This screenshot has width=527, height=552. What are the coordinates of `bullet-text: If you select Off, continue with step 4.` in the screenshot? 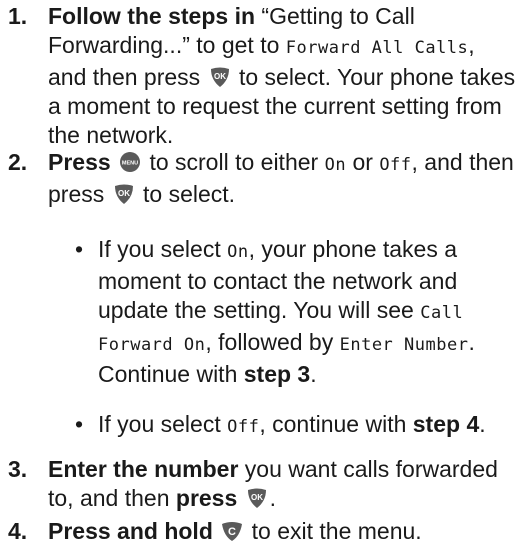 It's located at (292, 424).